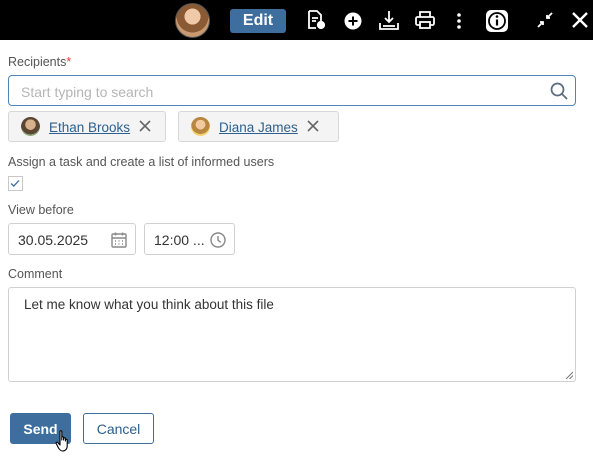 This screenshot has width=593, height=461. What do you see at coordinates (258, 21) in the screenshot?
I see `edit-button: Edit` at bounding box center [258, 21].